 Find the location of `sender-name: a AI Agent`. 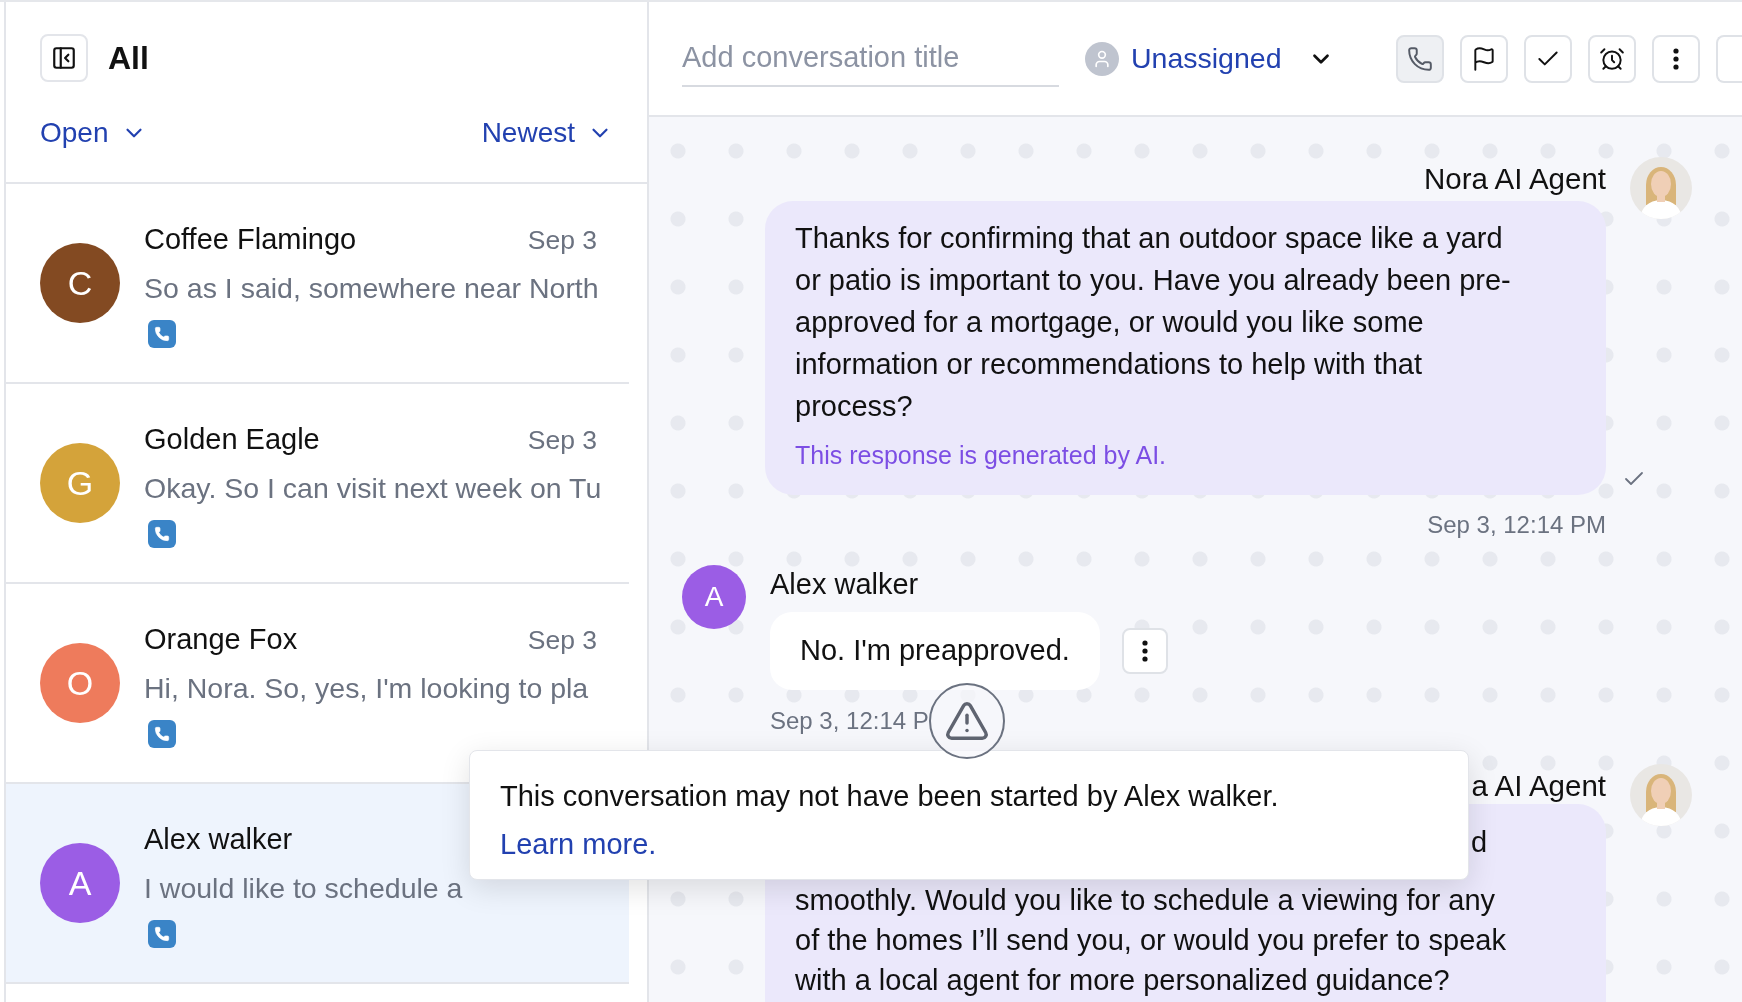

sender-name: a AI Agent is located at coordinates (1538, 785).